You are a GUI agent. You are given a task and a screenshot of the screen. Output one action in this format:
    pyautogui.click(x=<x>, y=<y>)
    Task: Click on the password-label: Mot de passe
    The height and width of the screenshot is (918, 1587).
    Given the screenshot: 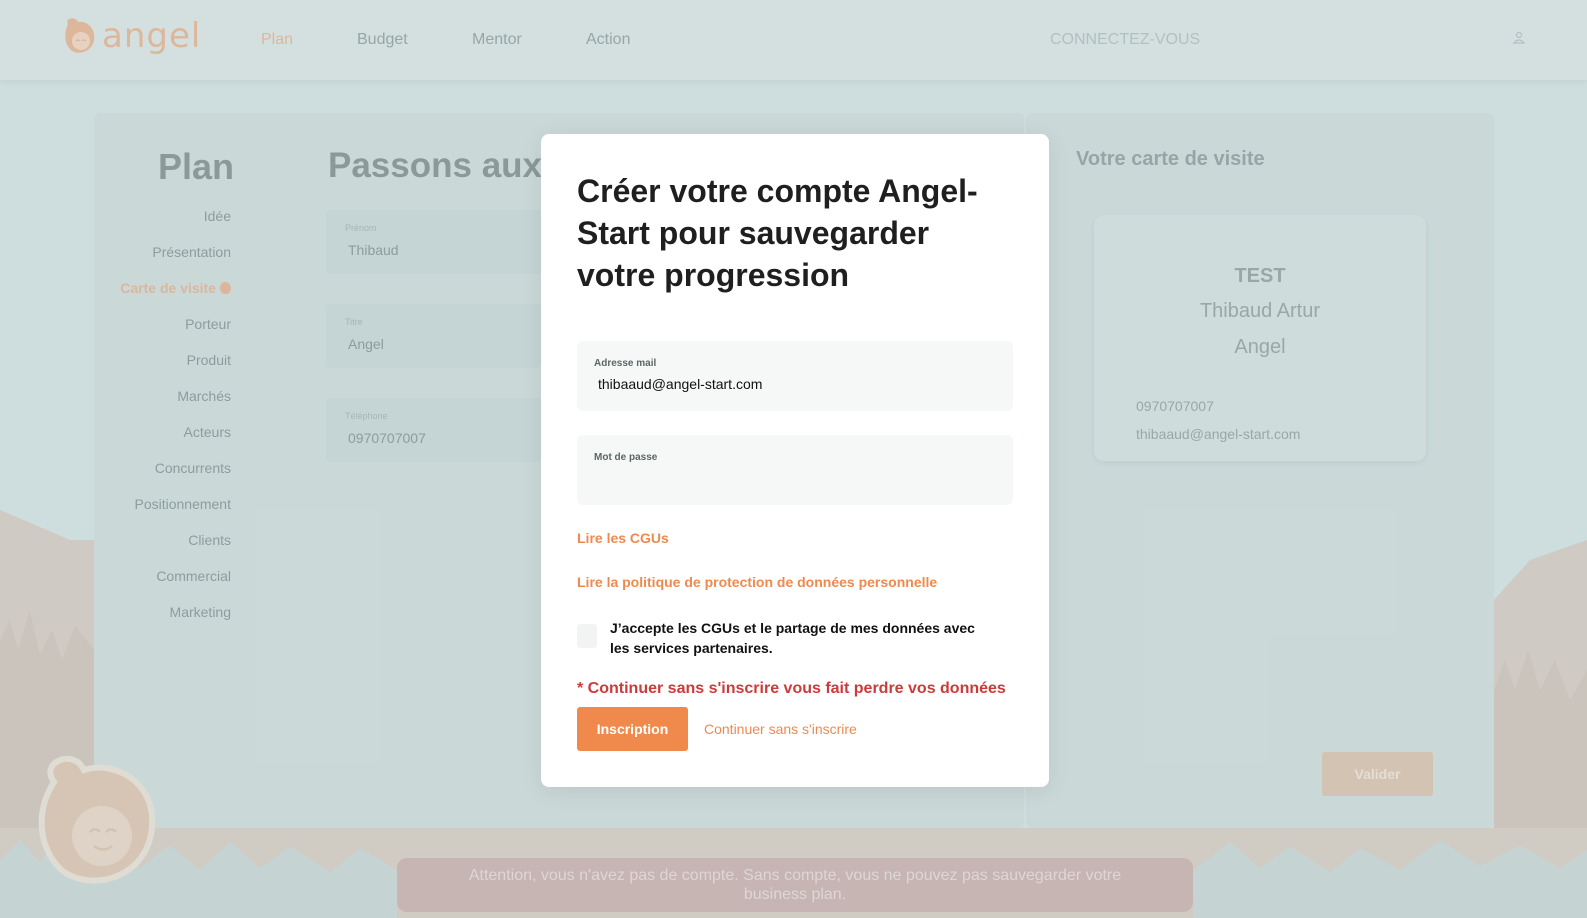 What is the action you would take?
    pyautogui.click(x=626, y=457)
    